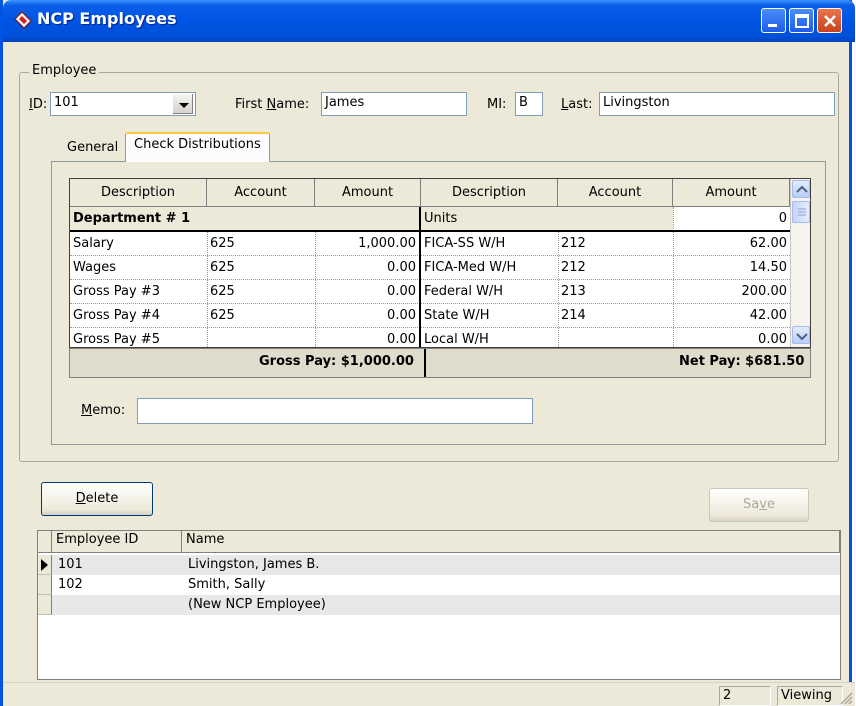  I want to click on list-cell-id, so click(118, 605).